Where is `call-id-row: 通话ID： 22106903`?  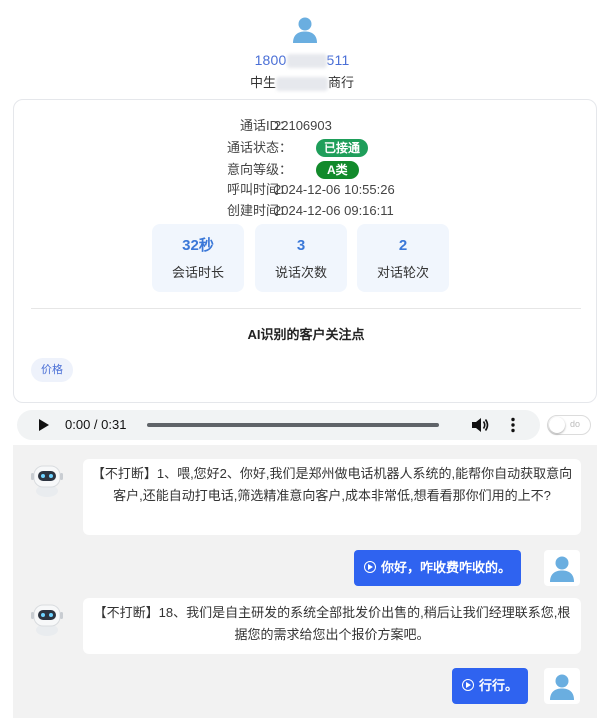
call-id-row: 通话ID： 22106903 is located at coordinates (306, 126).